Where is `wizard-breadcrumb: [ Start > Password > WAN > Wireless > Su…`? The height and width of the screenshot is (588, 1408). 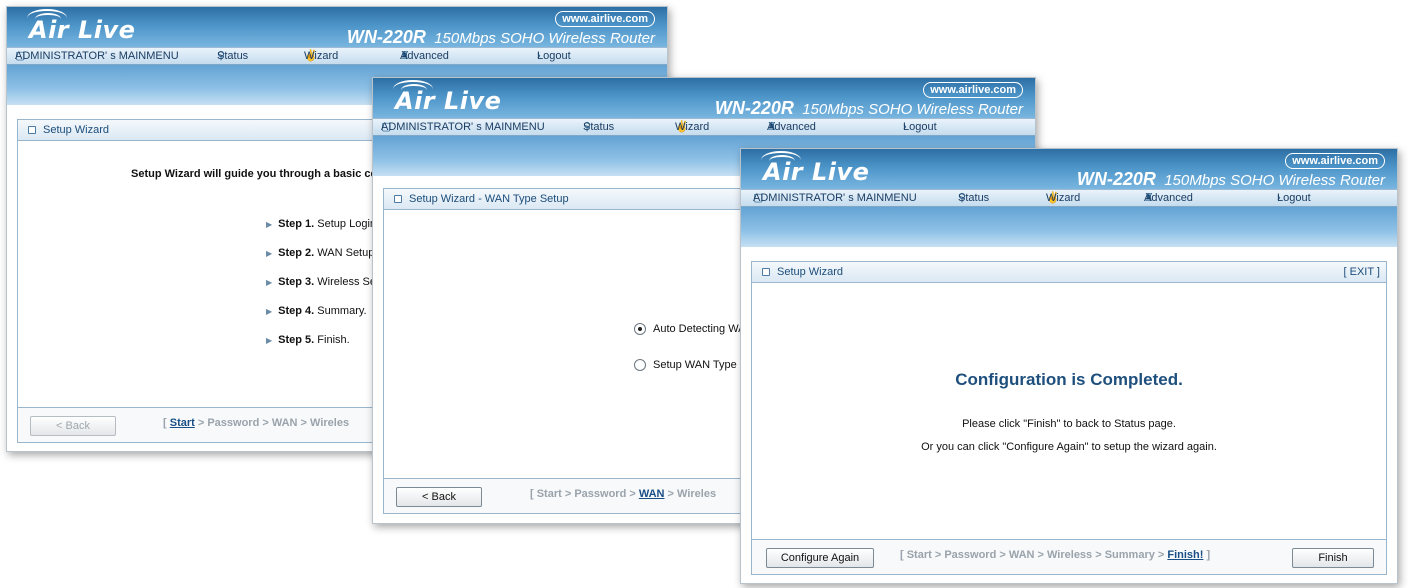 wizard-breadcrumb: [ Start > Password > WAN > Wireless > Su… is located at coordinates (1055, 555).